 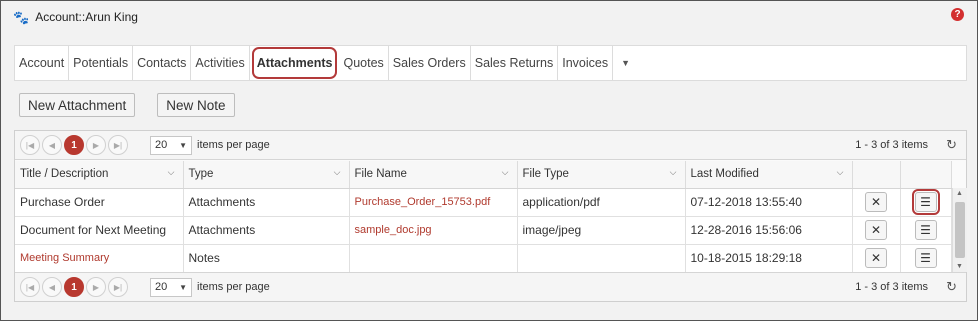 I want to click on col-header-file-name: File Name ⌵, so click(x=433, y=175).